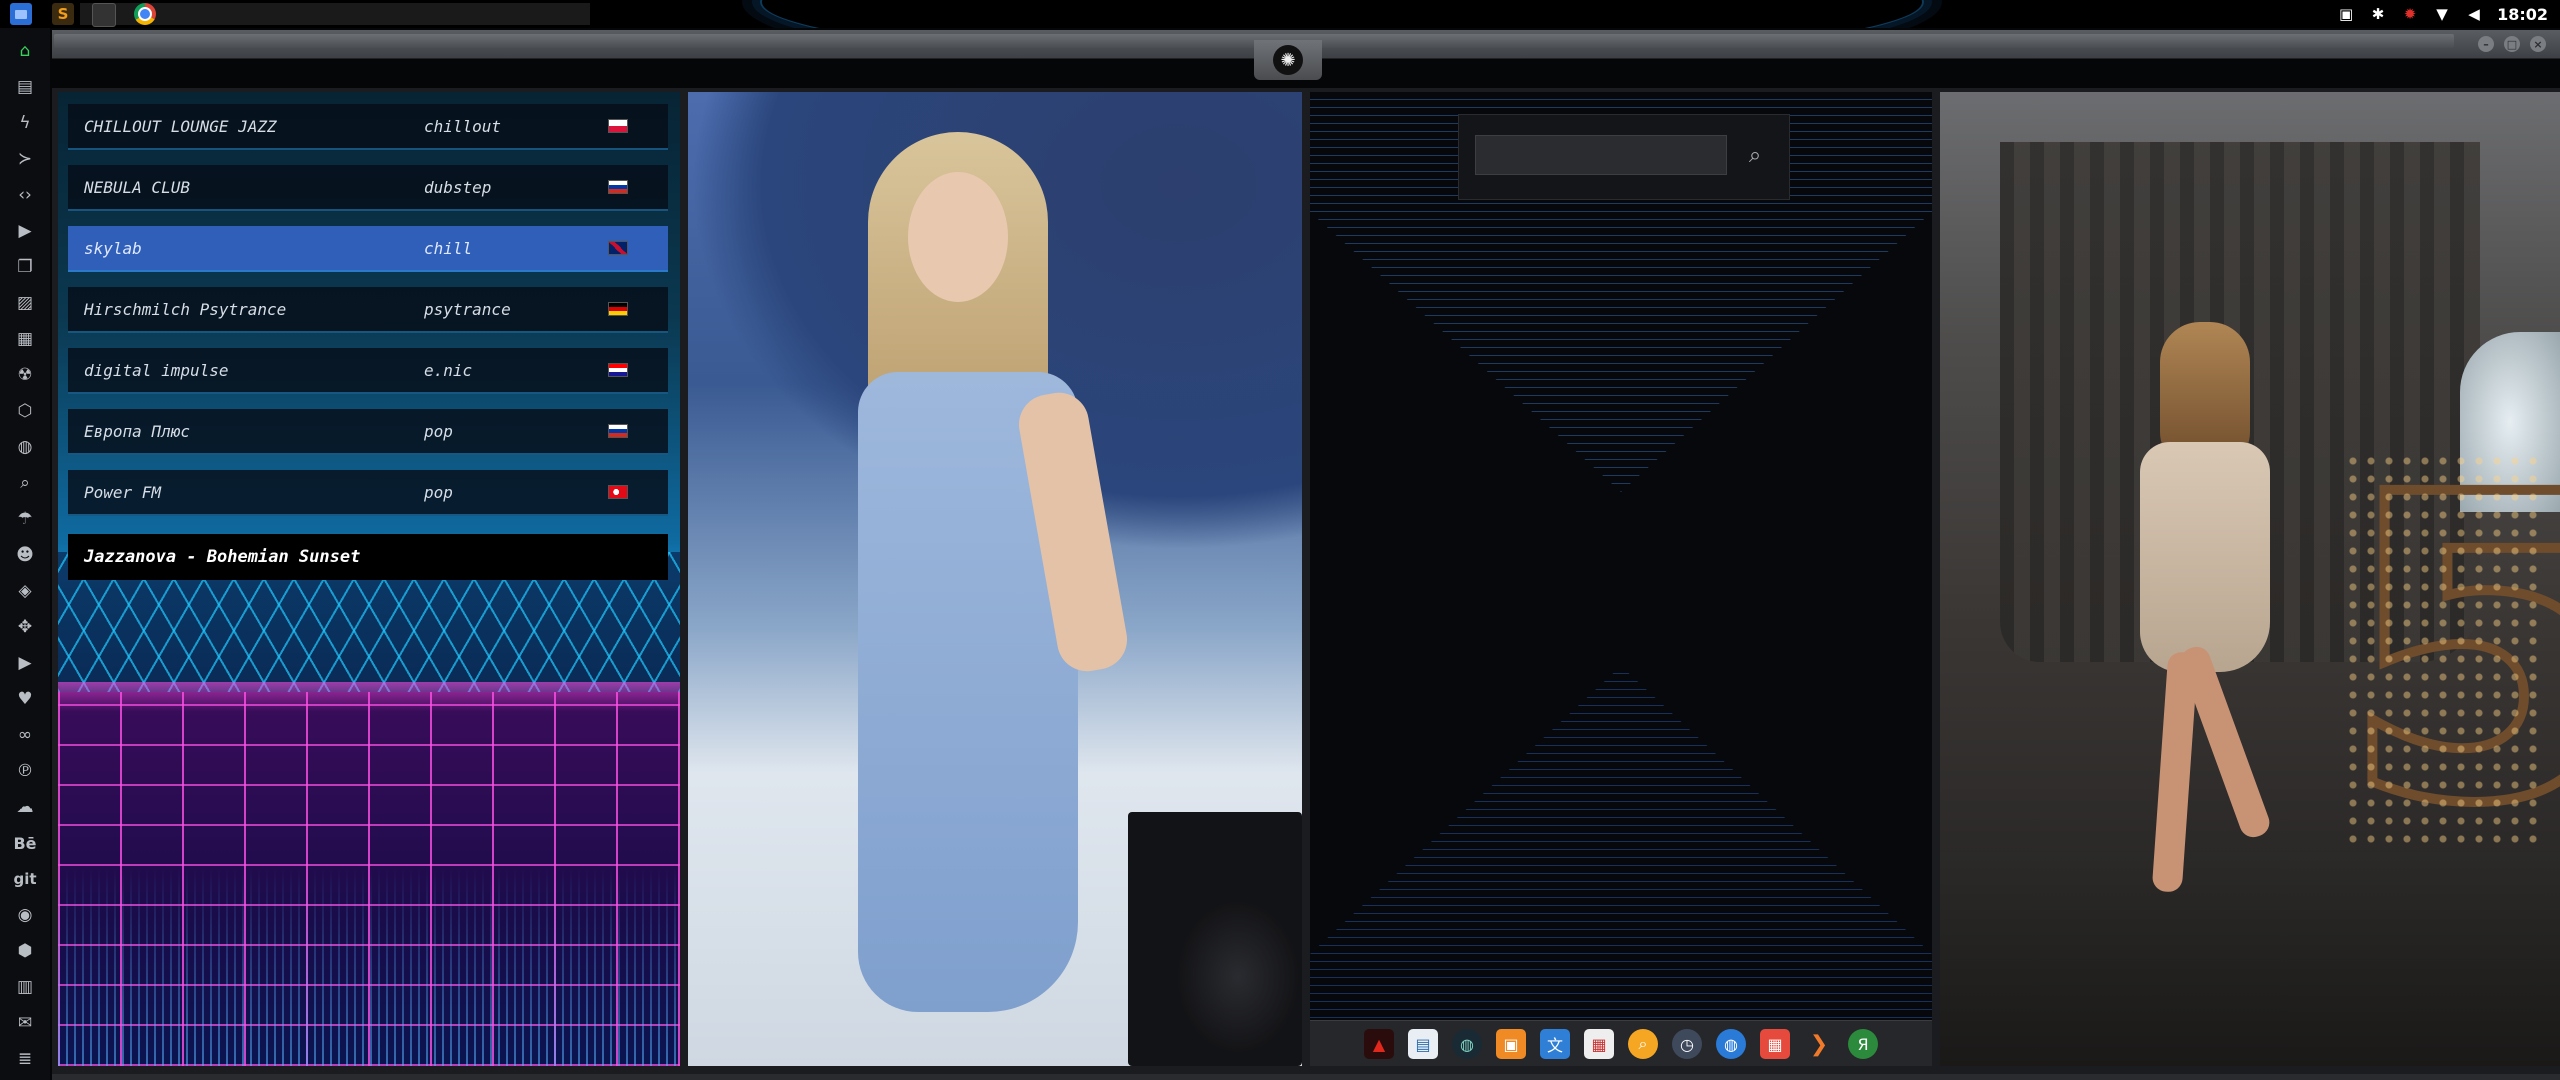 This screenshot has height=1080, width=2560. Describe the element at coordinates (2486, 44) in the screenshot. I see `minimize-icon: –` at that location.